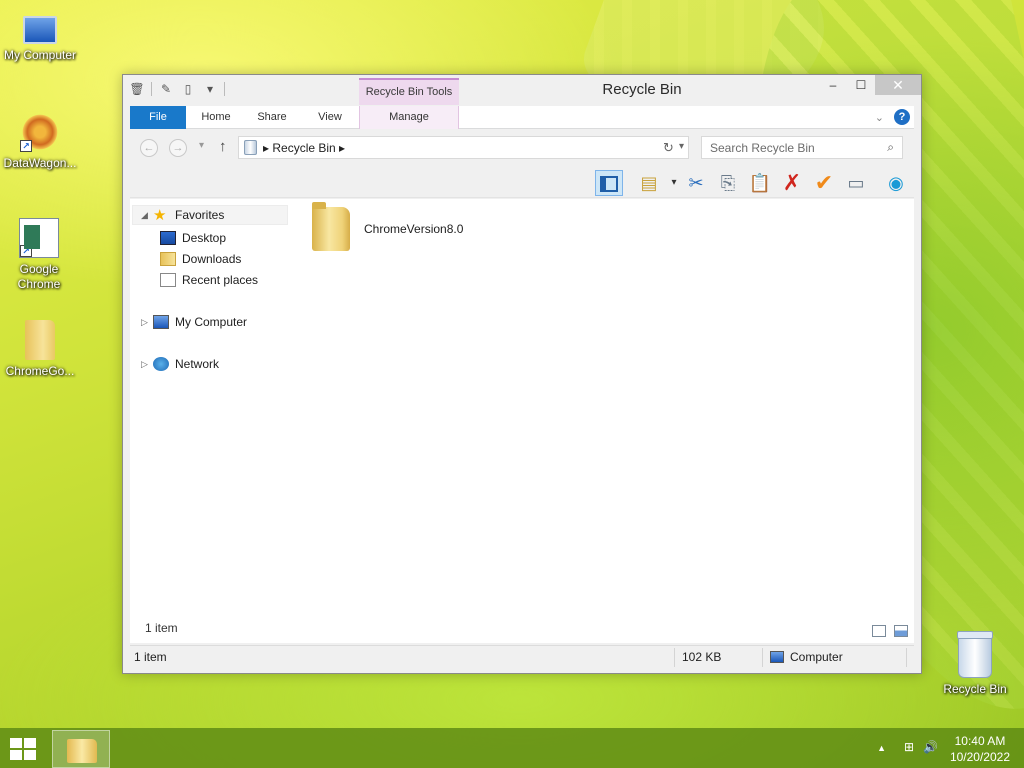  I want to click on search-input: Search Recycle Bin ⌕, so click(802, 147).